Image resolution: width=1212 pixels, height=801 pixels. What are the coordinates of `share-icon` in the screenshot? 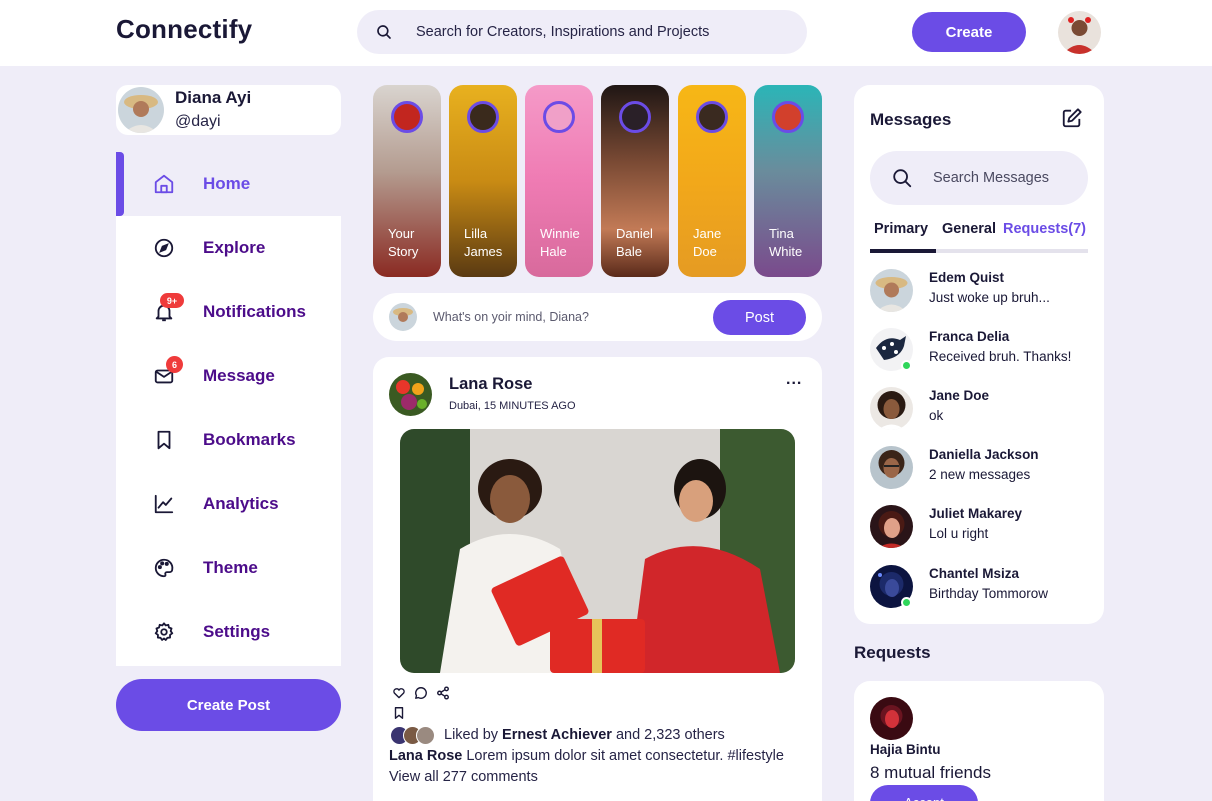 It's located at (443, 693).